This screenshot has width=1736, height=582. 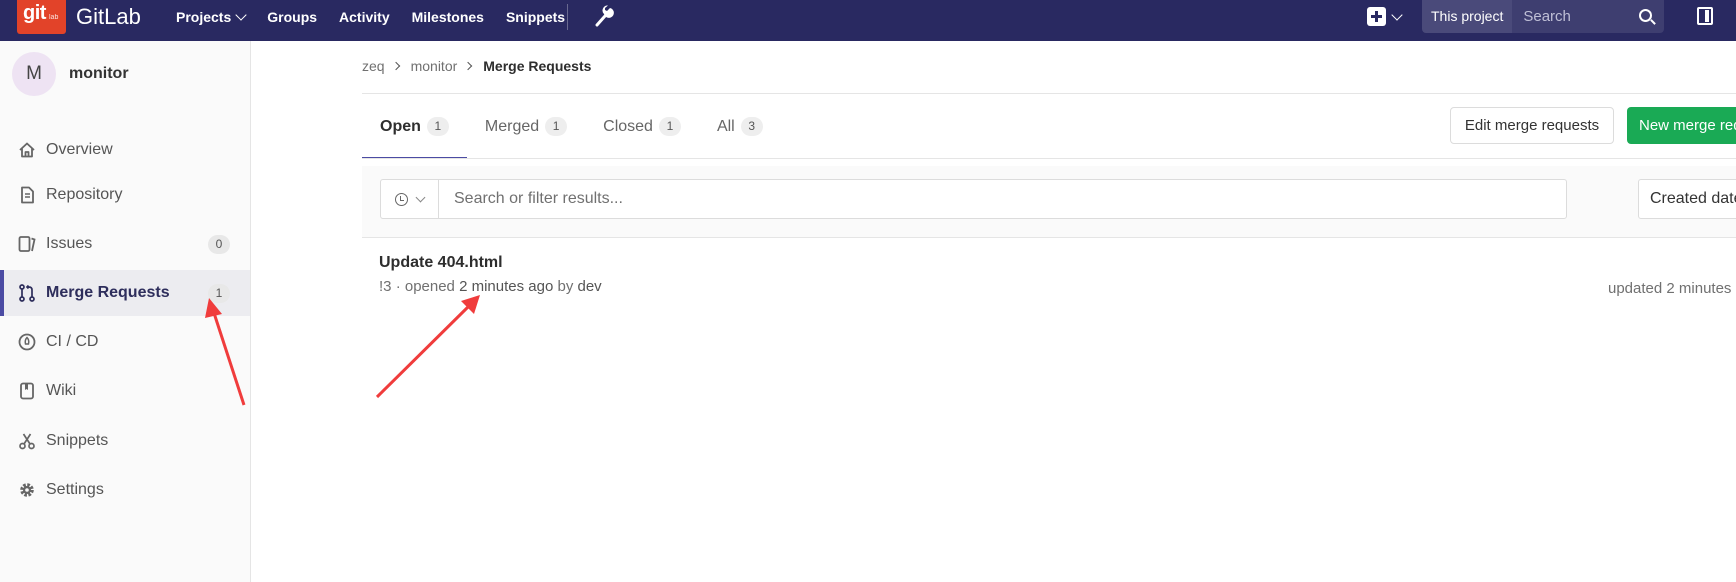 What do you see at coordinates (219, 244) in the screenshot?
I see `issues-count-badge: 0` at bounding box center [219, 244].